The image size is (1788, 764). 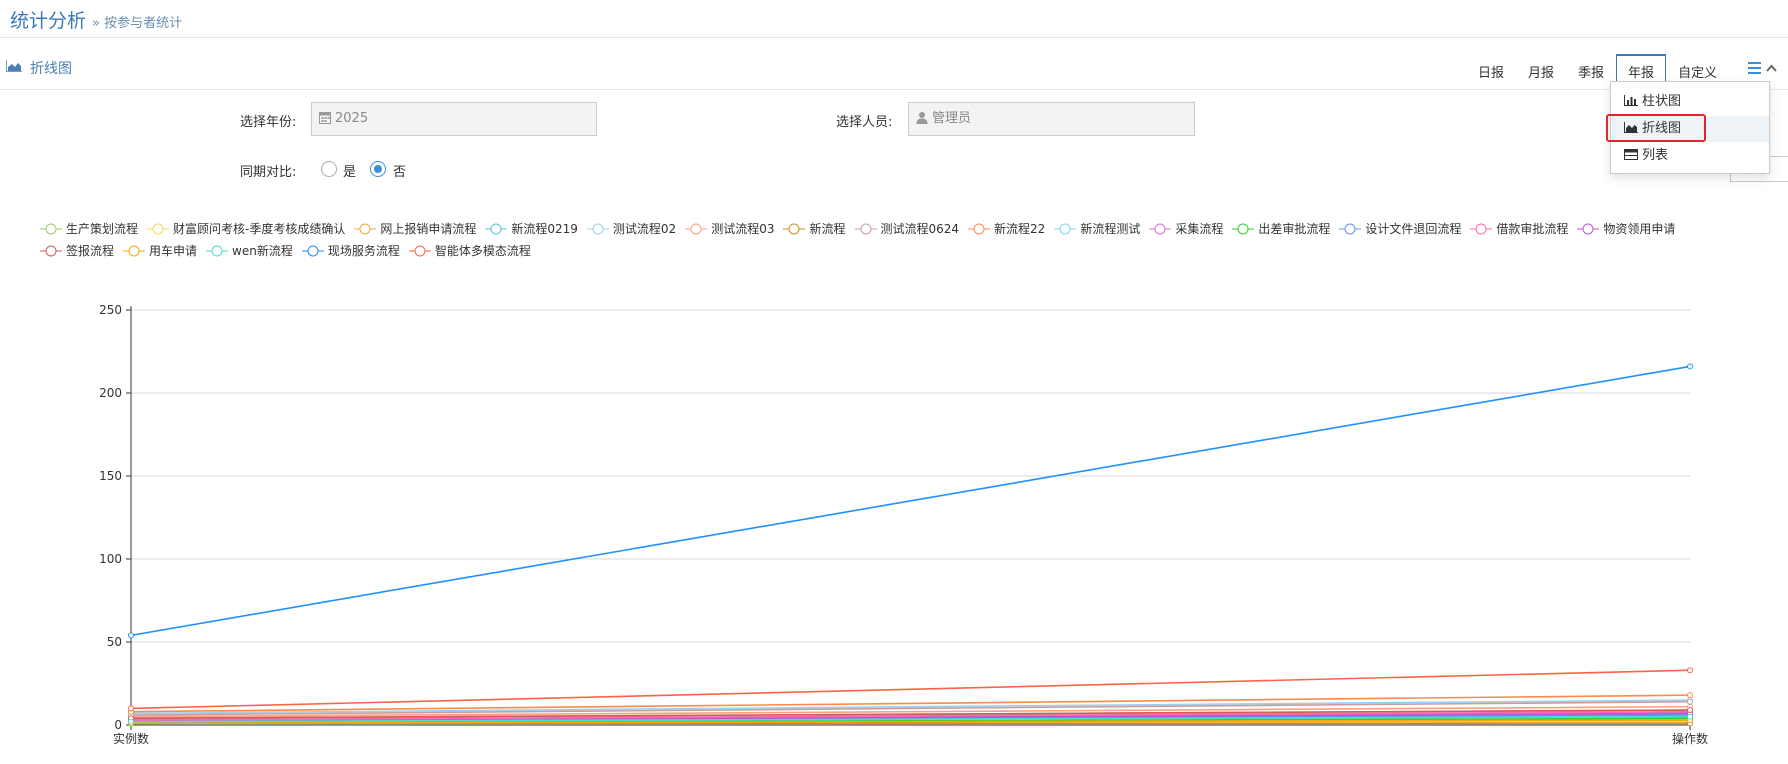 What do you see at coordinates (259, 229) in the screenshot?
I see `legend-label: 财富顾问考核-季度考核成绩确认` at bounding box center [259, 229].